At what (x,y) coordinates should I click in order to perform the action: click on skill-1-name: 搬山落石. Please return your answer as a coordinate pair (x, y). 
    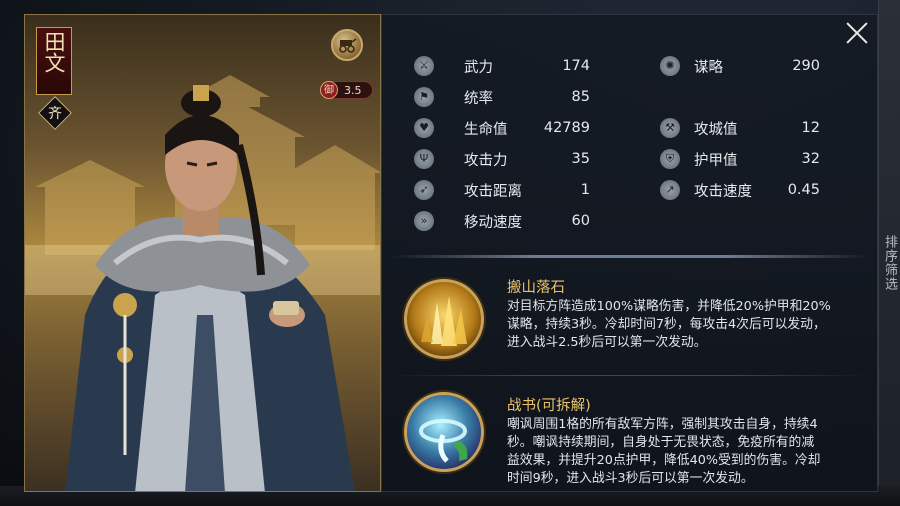
    Looking at the image, I should click on (536, 288).